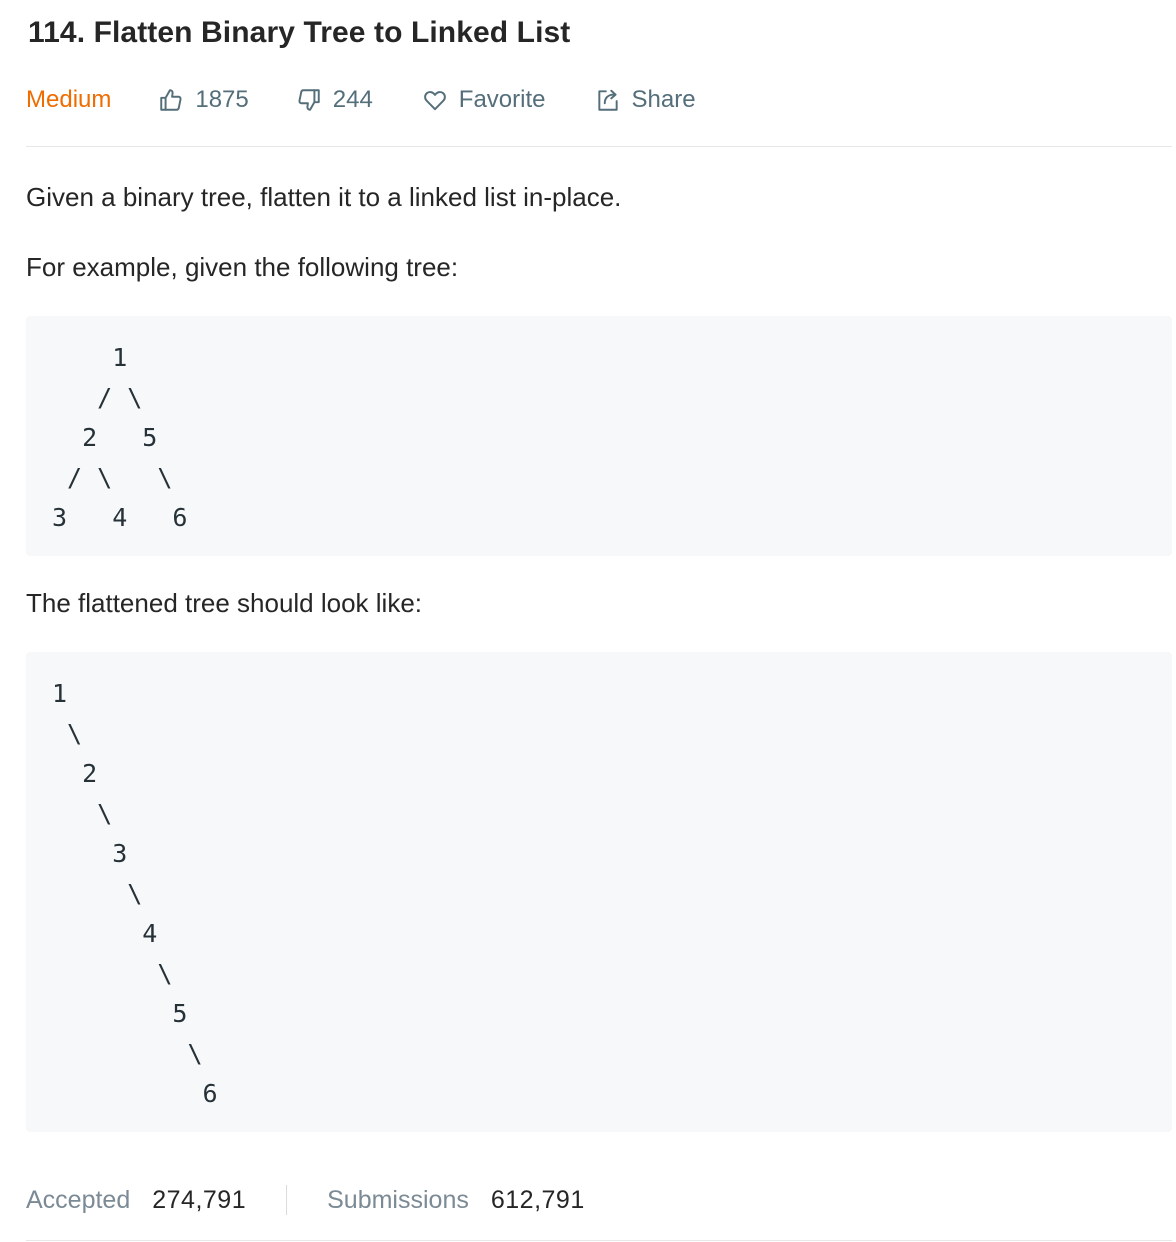 The width and height of the screenshot is (1176, 1242). I want to click on favorite-label: Favorite, so click(502, 99).